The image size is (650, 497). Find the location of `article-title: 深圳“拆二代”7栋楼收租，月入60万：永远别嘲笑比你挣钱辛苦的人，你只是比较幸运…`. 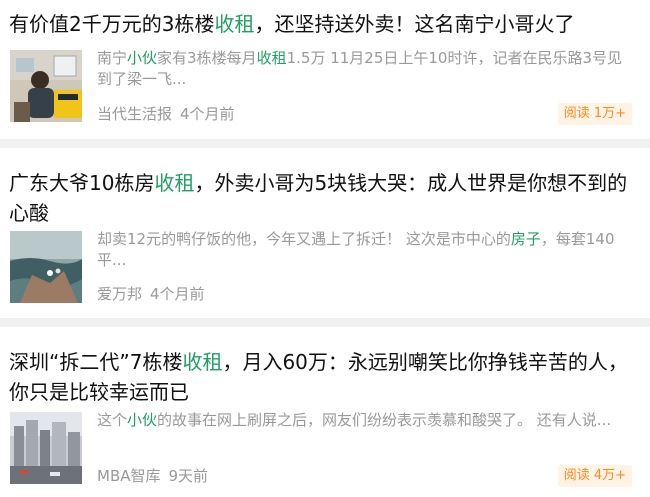

article-title: 深圳“拆二代”7栋楼收租，月入60万：永远别嘲笑比你挣钱辛苦的人，你只是比较幸运… is located at coordinates (320, 377).